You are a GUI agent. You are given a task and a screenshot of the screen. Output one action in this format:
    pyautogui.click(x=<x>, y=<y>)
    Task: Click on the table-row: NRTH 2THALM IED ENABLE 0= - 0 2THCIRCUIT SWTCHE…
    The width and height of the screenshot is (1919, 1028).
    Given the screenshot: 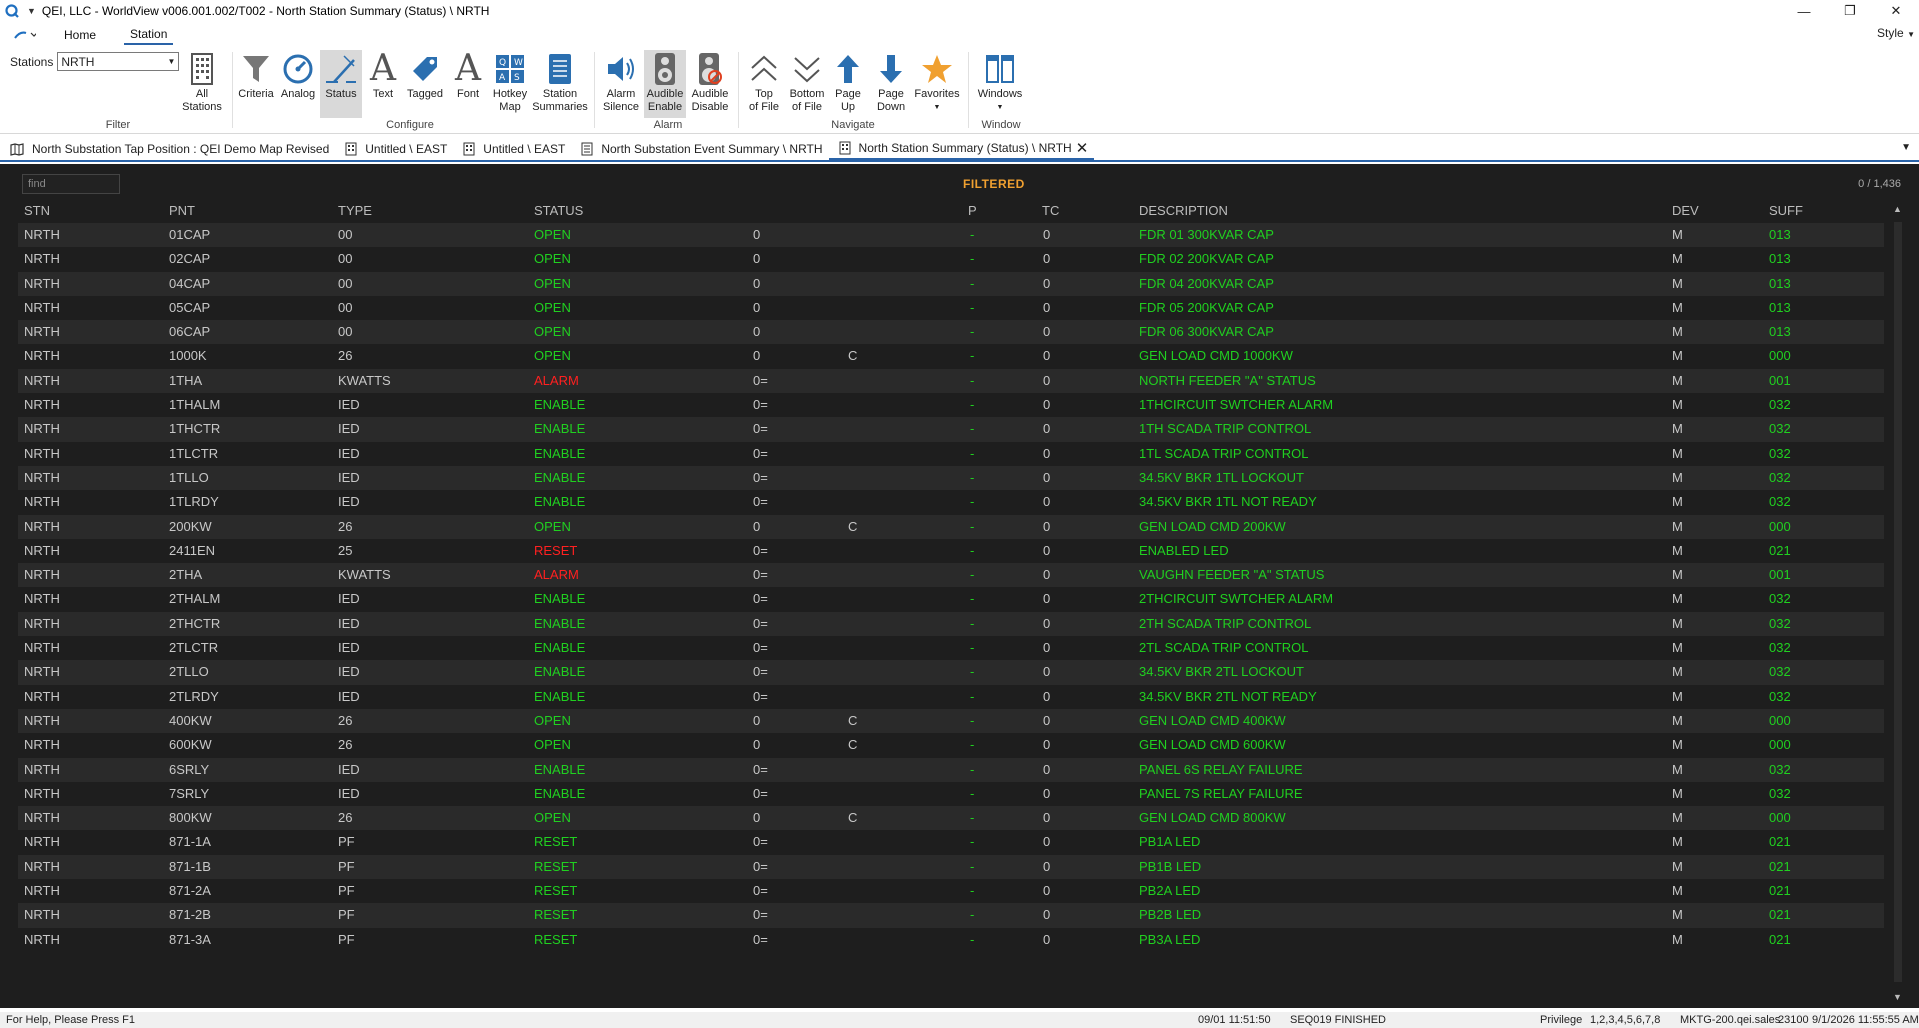 What is the action you would take?
    pyautogui.click(x=951, y=599)
    